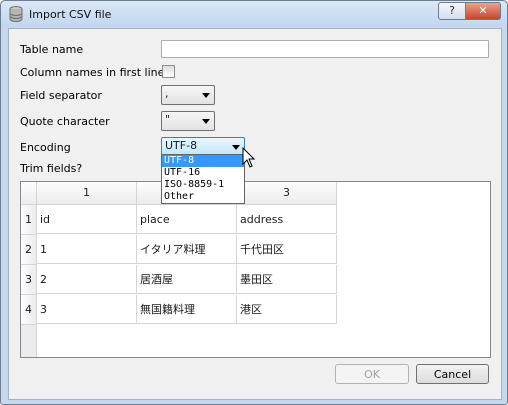  Describe the element at coordinates (61, 95) in the screenshot. I see `field-separator-label: Field separator` at that location.